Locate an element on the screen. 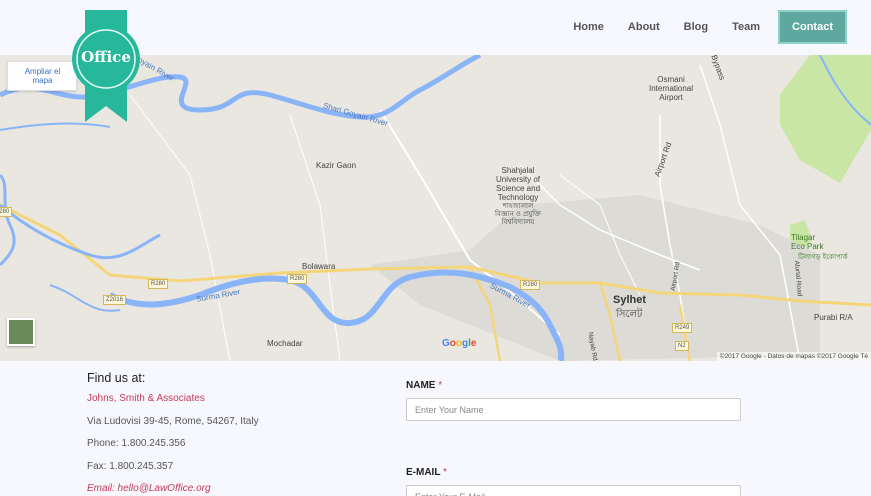  satellite-toggle is located at coordinates (21, 332).